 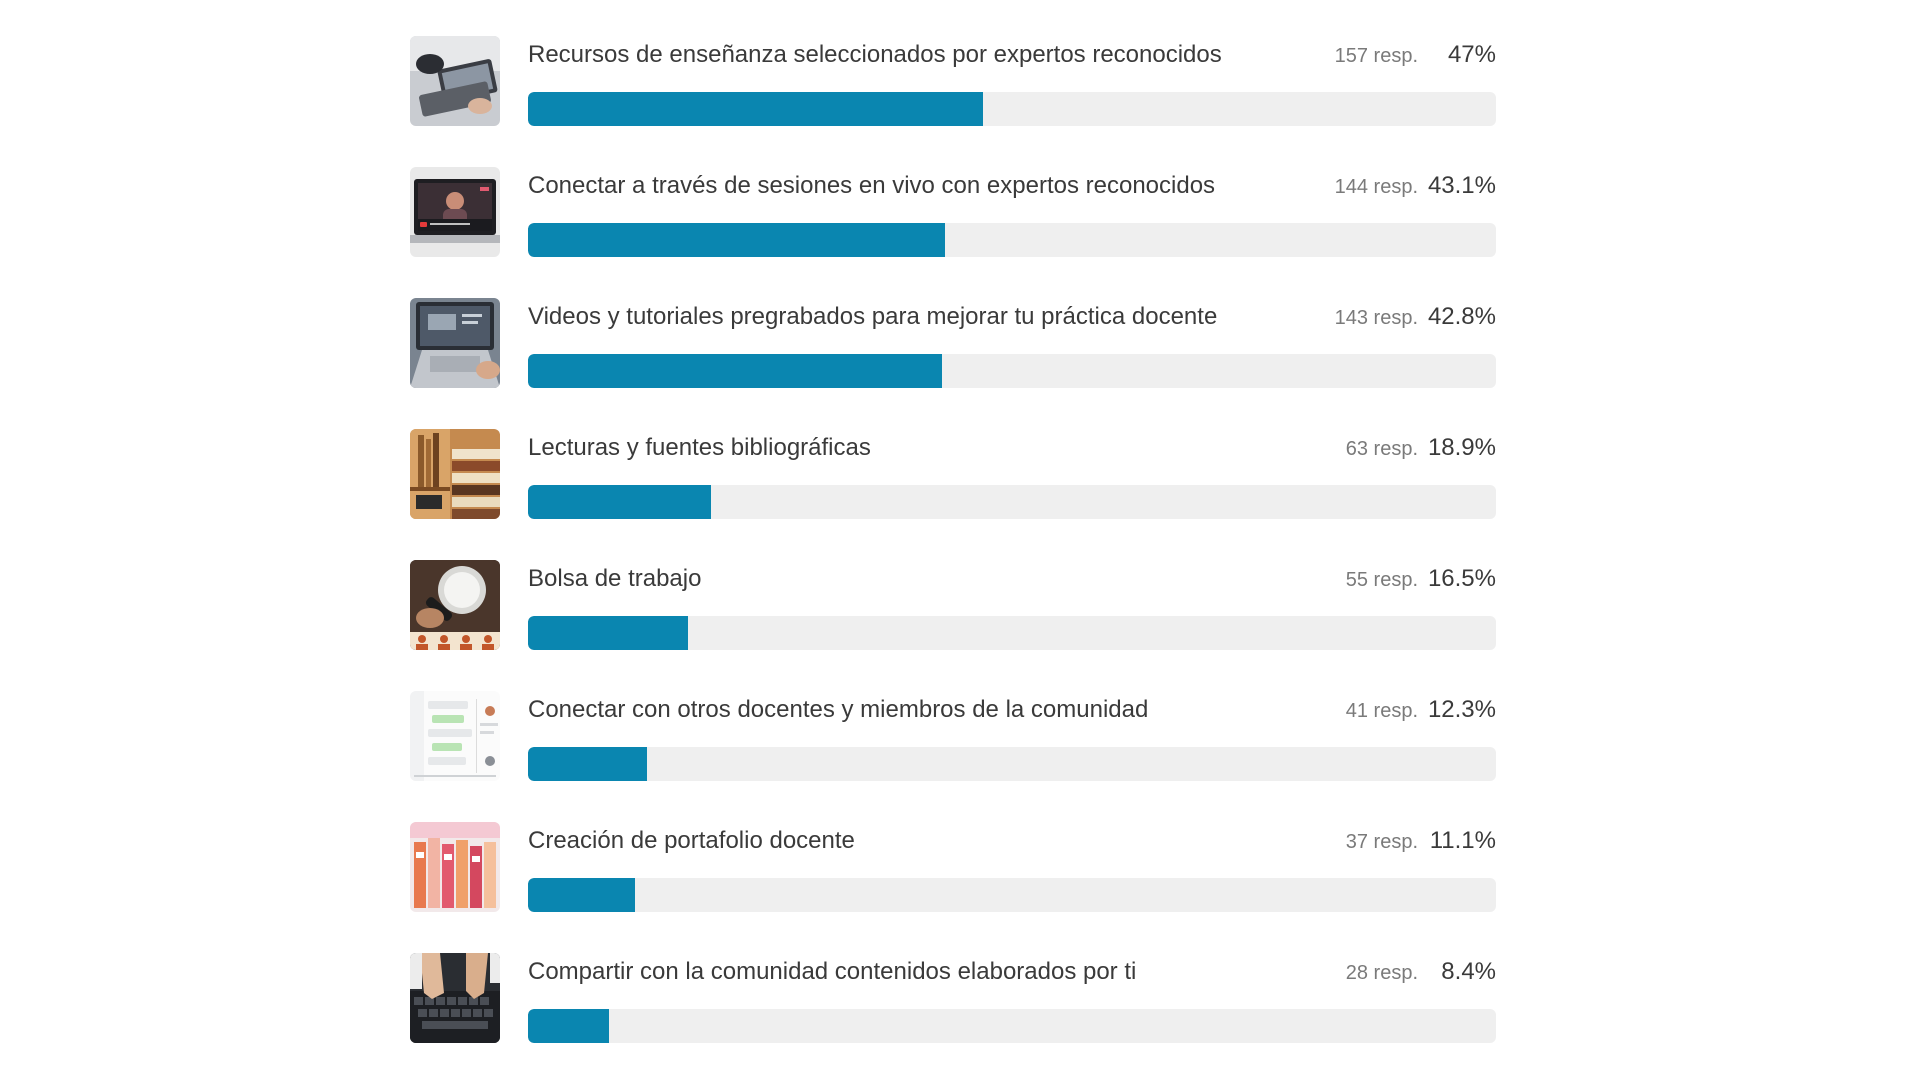 I want to click on response-count: 37 resp., so click(x=1381, y=842).